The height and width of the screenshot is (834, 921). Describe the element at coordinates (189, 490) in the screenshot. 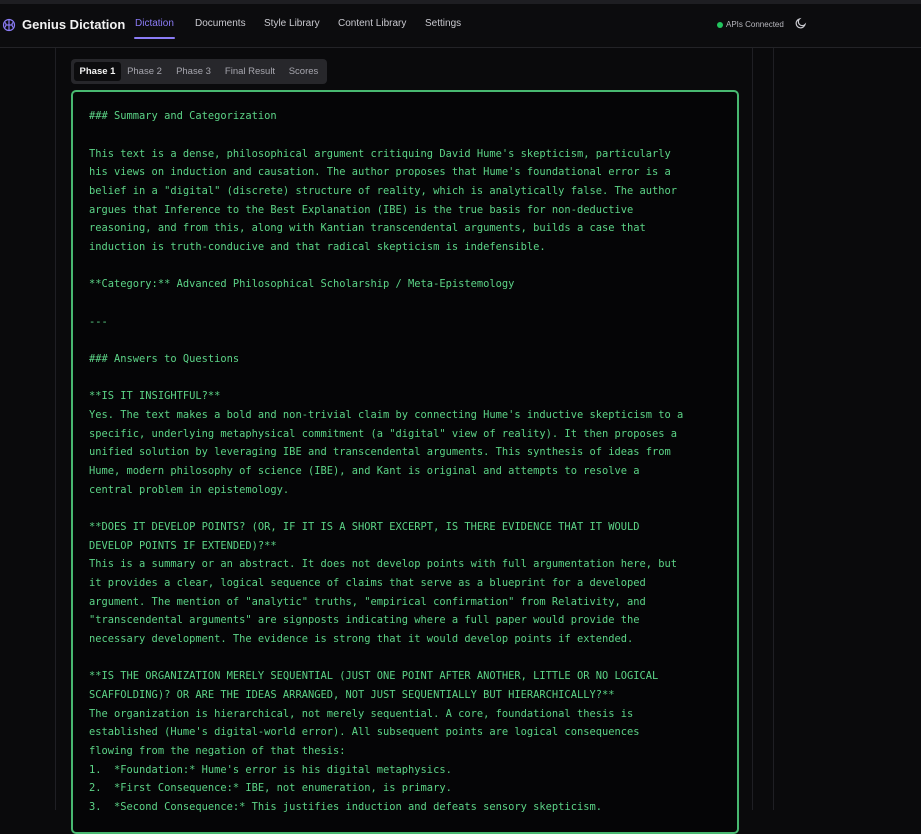

I see `output-line: central problem in epistemology.` at that location.